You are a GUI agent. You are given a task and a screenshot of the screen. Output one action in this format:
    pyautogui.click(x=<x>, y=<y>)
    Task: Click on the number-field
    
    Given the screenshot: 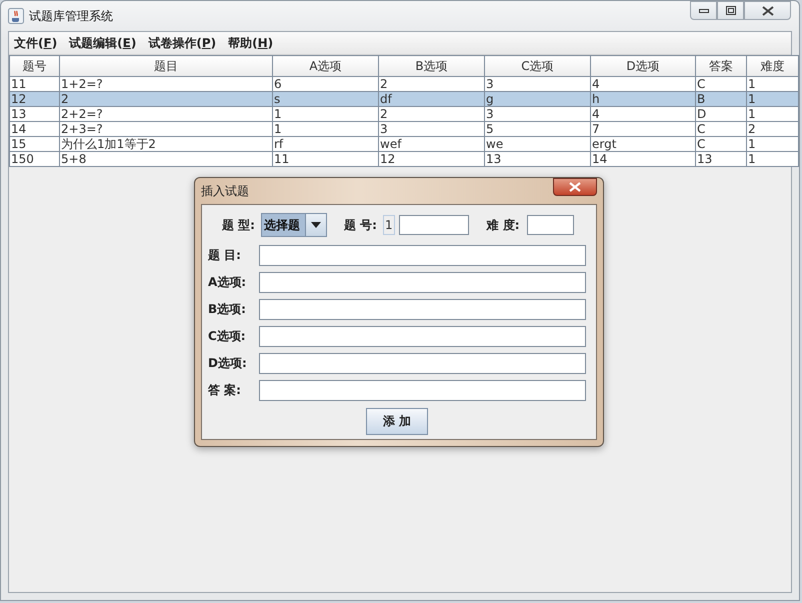 What is the action you would take?
    pyautogui.click(x=433, y=225)
    